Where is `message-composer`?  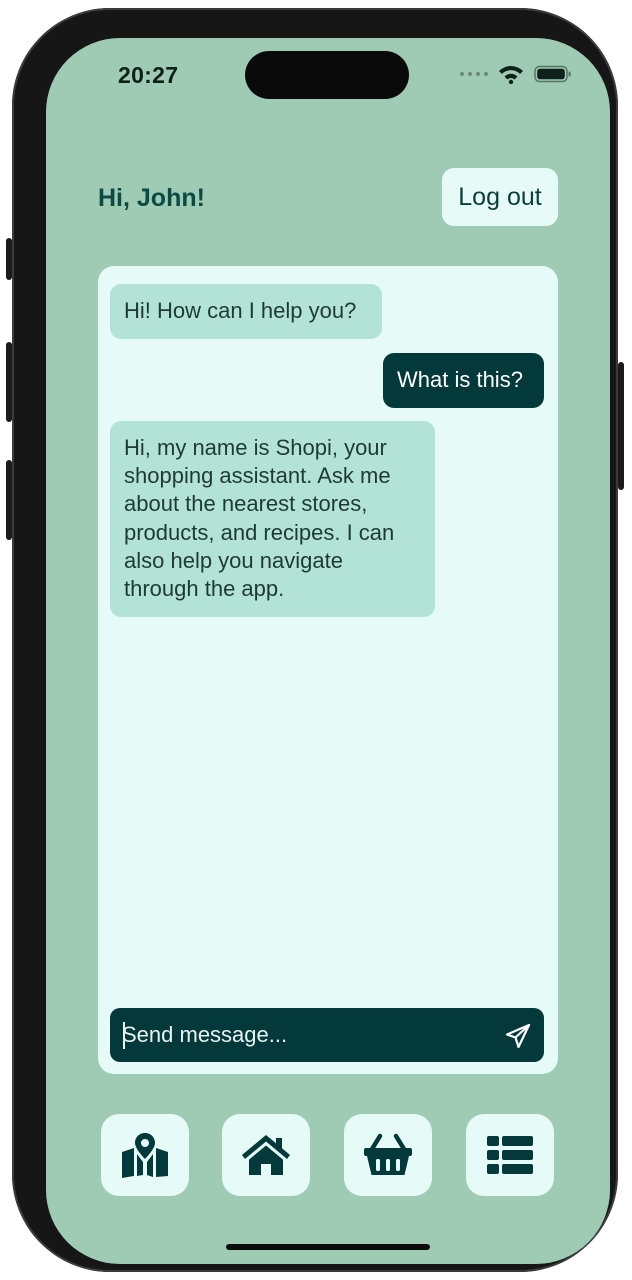 message-composer is located at coordinates (327, 1035).